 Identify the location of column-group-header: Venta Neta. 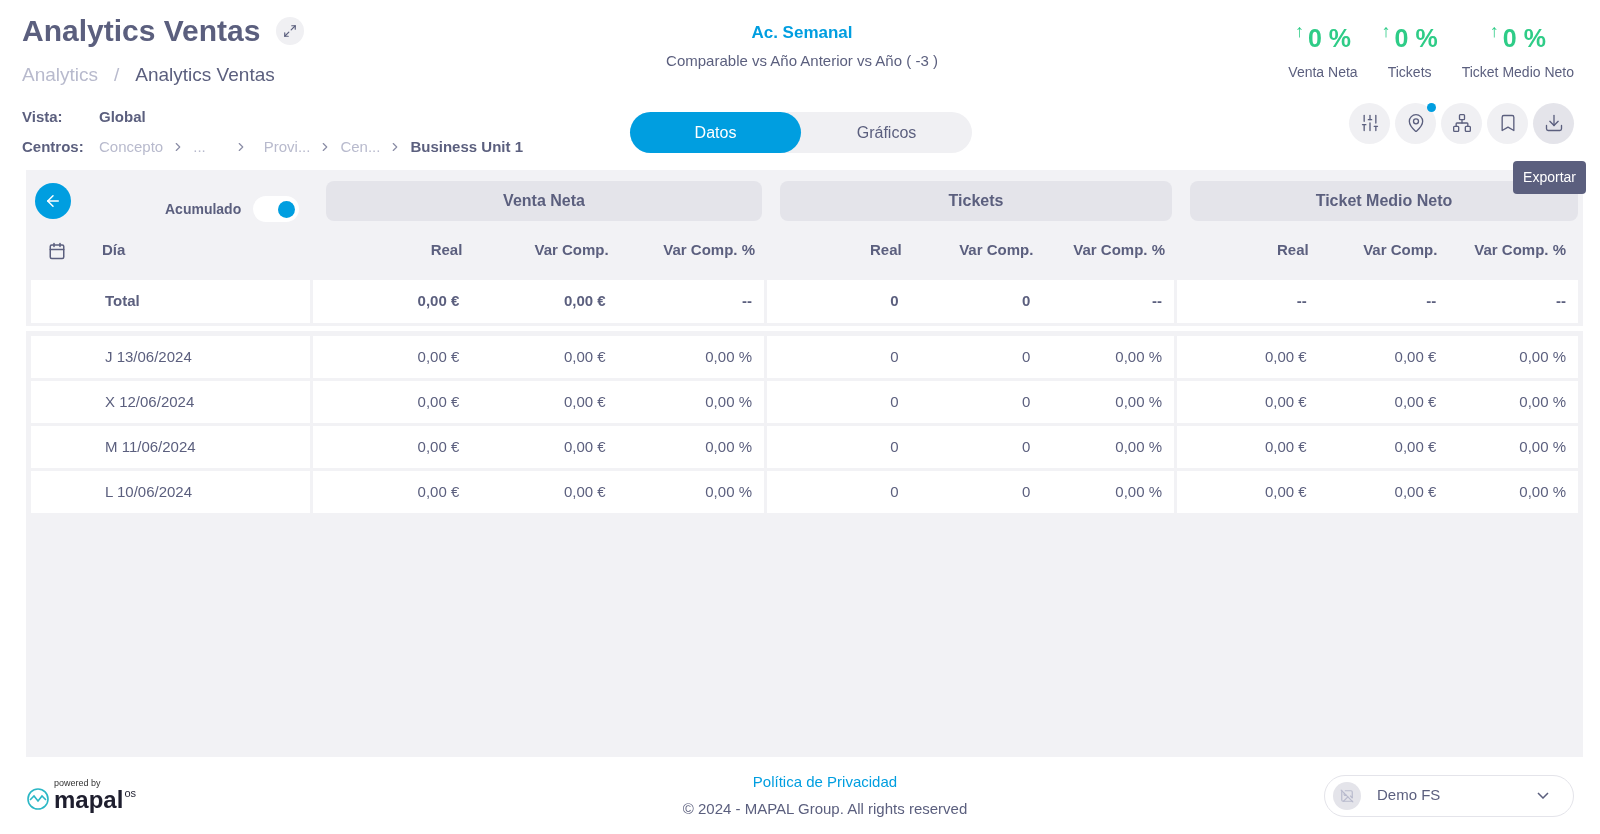
(544, 201).